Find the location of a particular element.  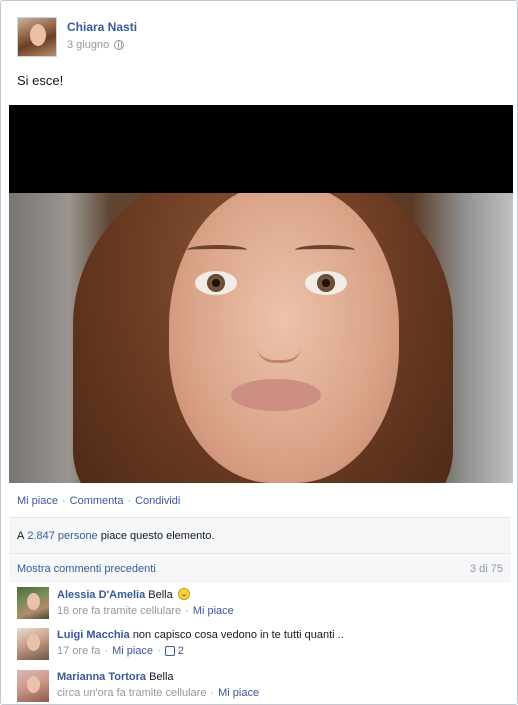

comment-likes-count: 2 is located at coordinates (174, 651).